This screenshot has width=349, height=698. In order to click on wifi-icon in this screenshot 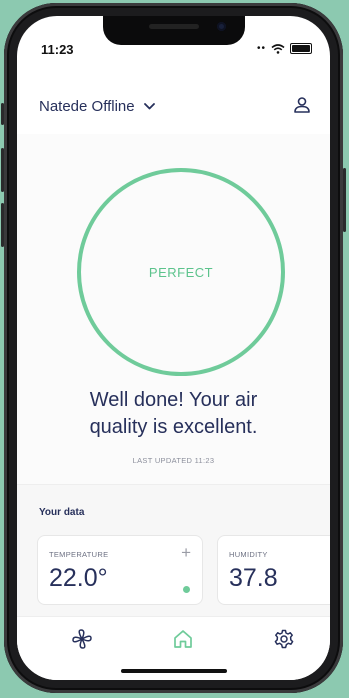, I will do `click(278, 48)`.